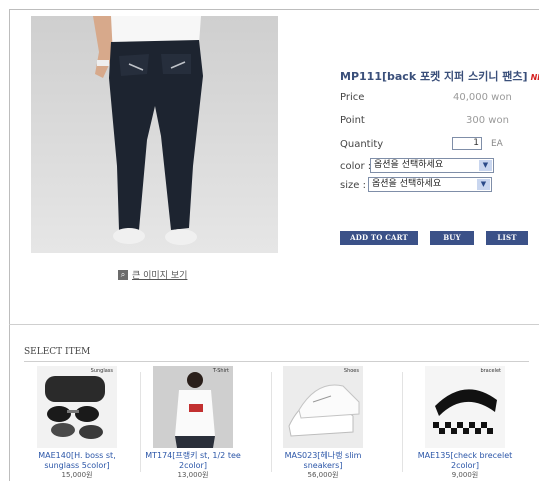 This screenshot has width=539, height=481. What do you see at coordinates (77, 455) in the screenshot?
I see `item-name-line: MAE140[H. boss st,` at bounding box center [77, 455].